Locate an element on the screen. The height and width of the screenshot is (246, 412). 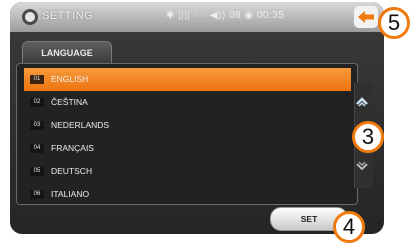
back-button is located at coordinates (366, 17).